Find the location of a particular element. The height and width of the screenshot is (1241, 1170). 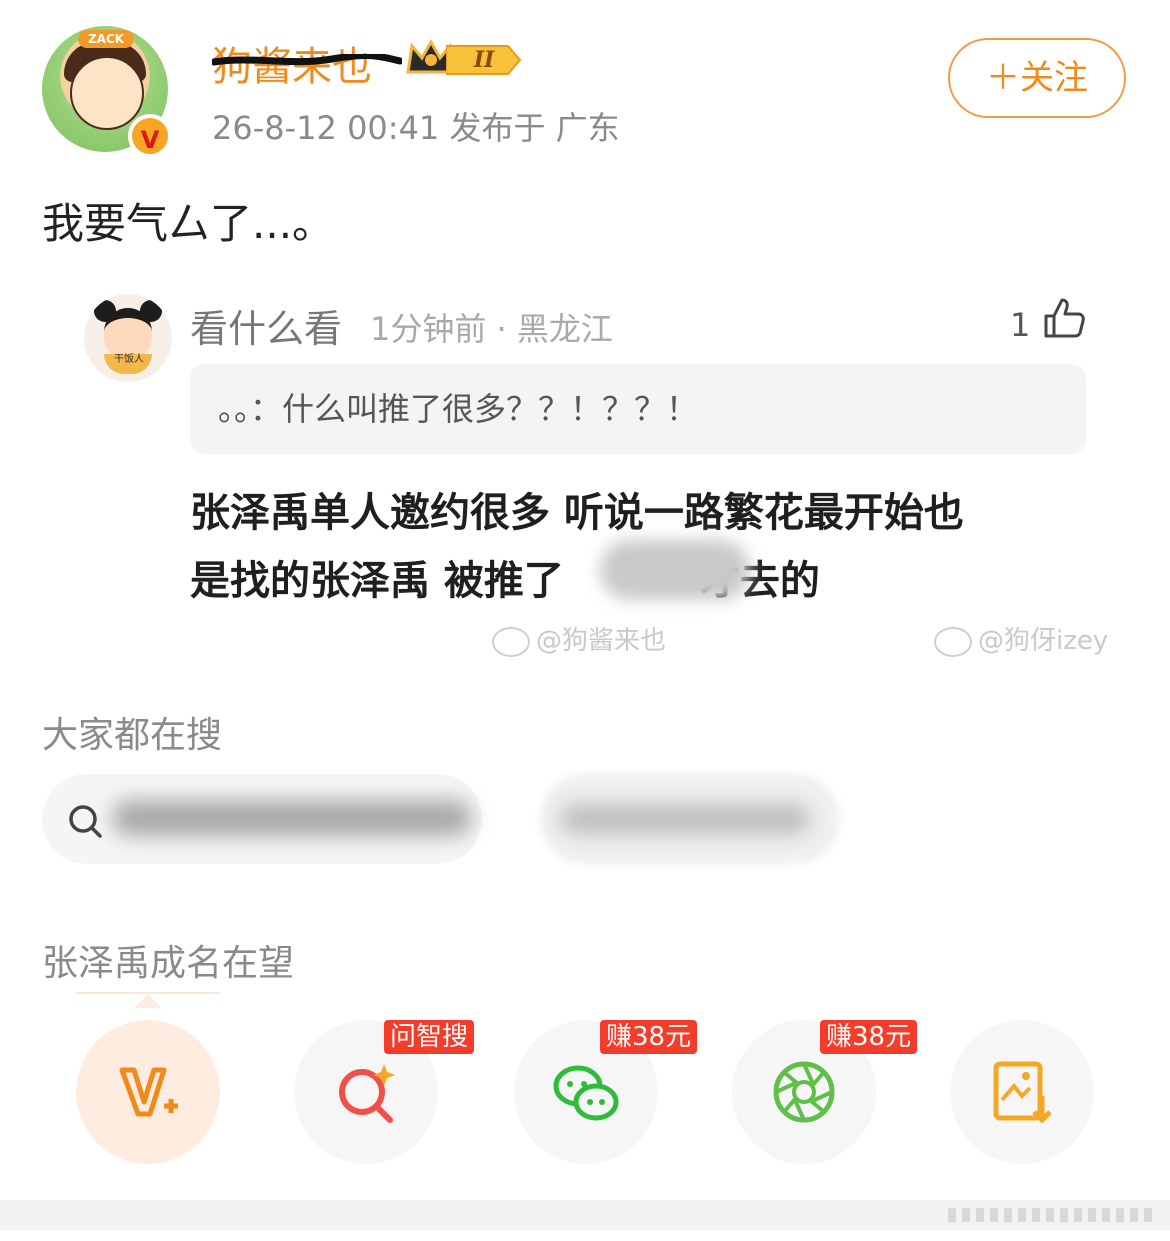

watermark-left: @狗酱来也 is located at coordinates (579, 638).